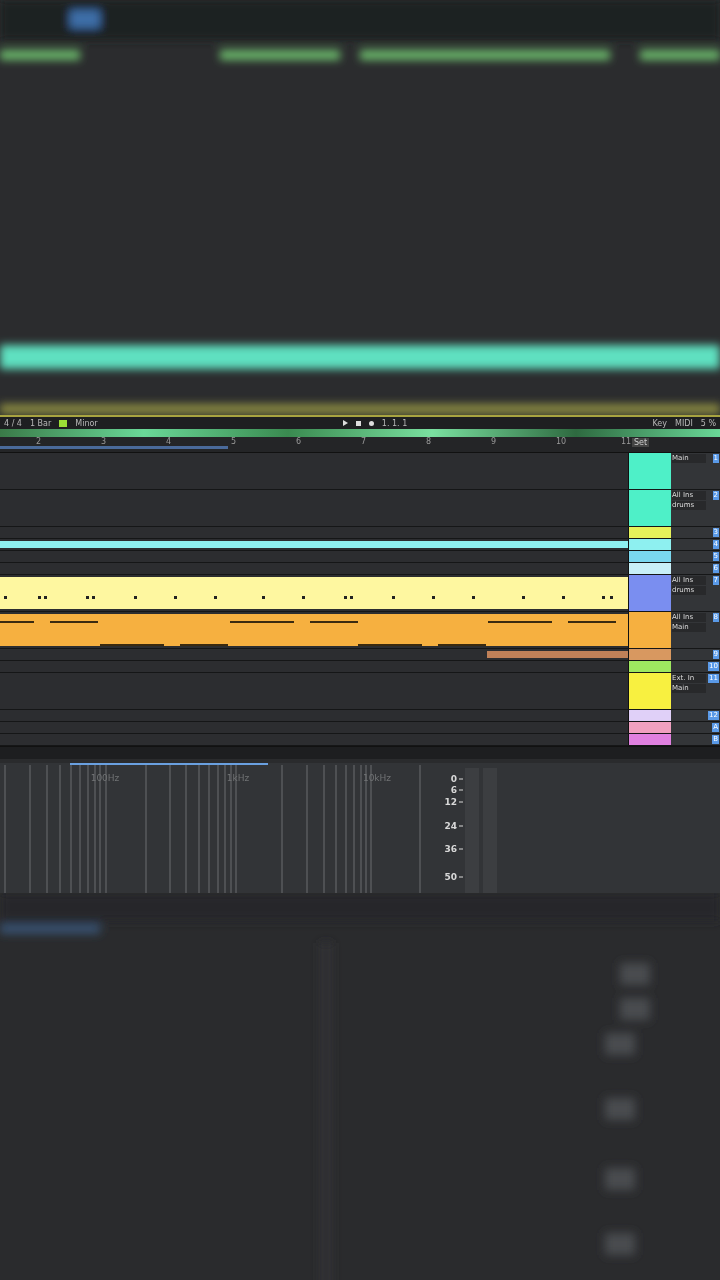 The height and width of the screenshot is (1280, 720). Describe the element at coordinates (450, 802) in the screenshot. I see `db-label: 12` at that location.